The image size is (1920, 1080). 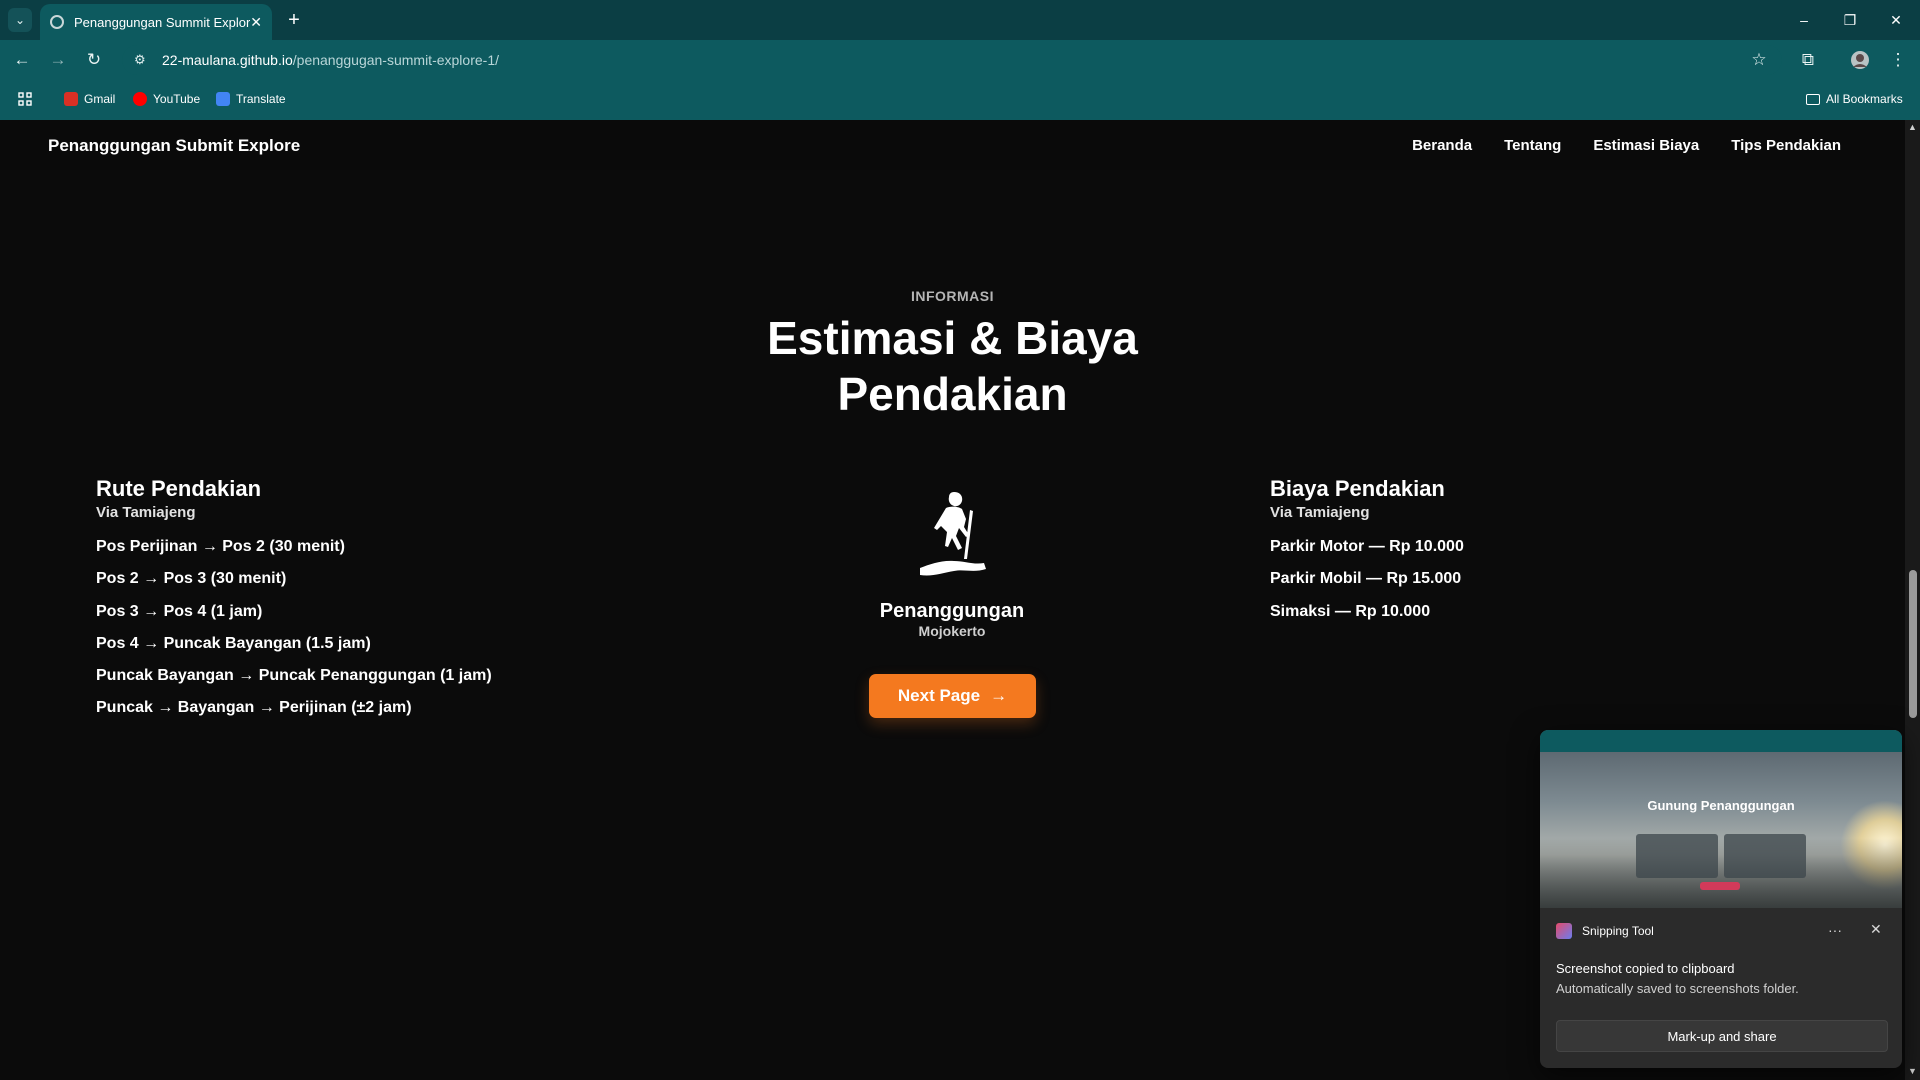 I want to click on new-tab-button: +, so click(x=294, y=20).